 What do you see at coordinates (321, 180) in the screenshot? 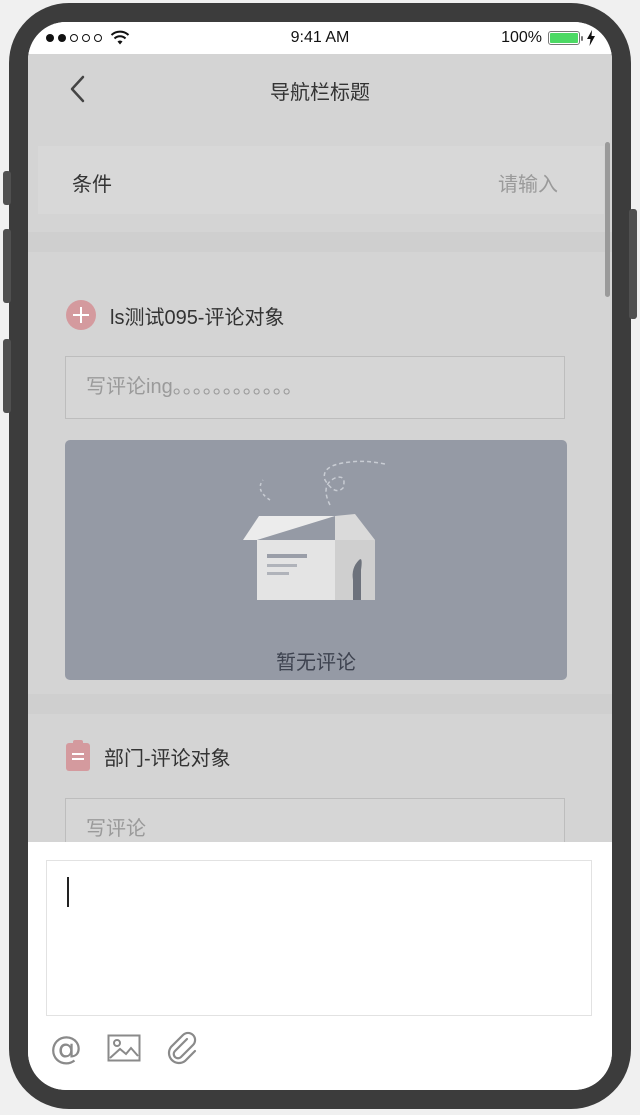
I see `condition-row: 条件 请输入` at bounding box center [321, 180].